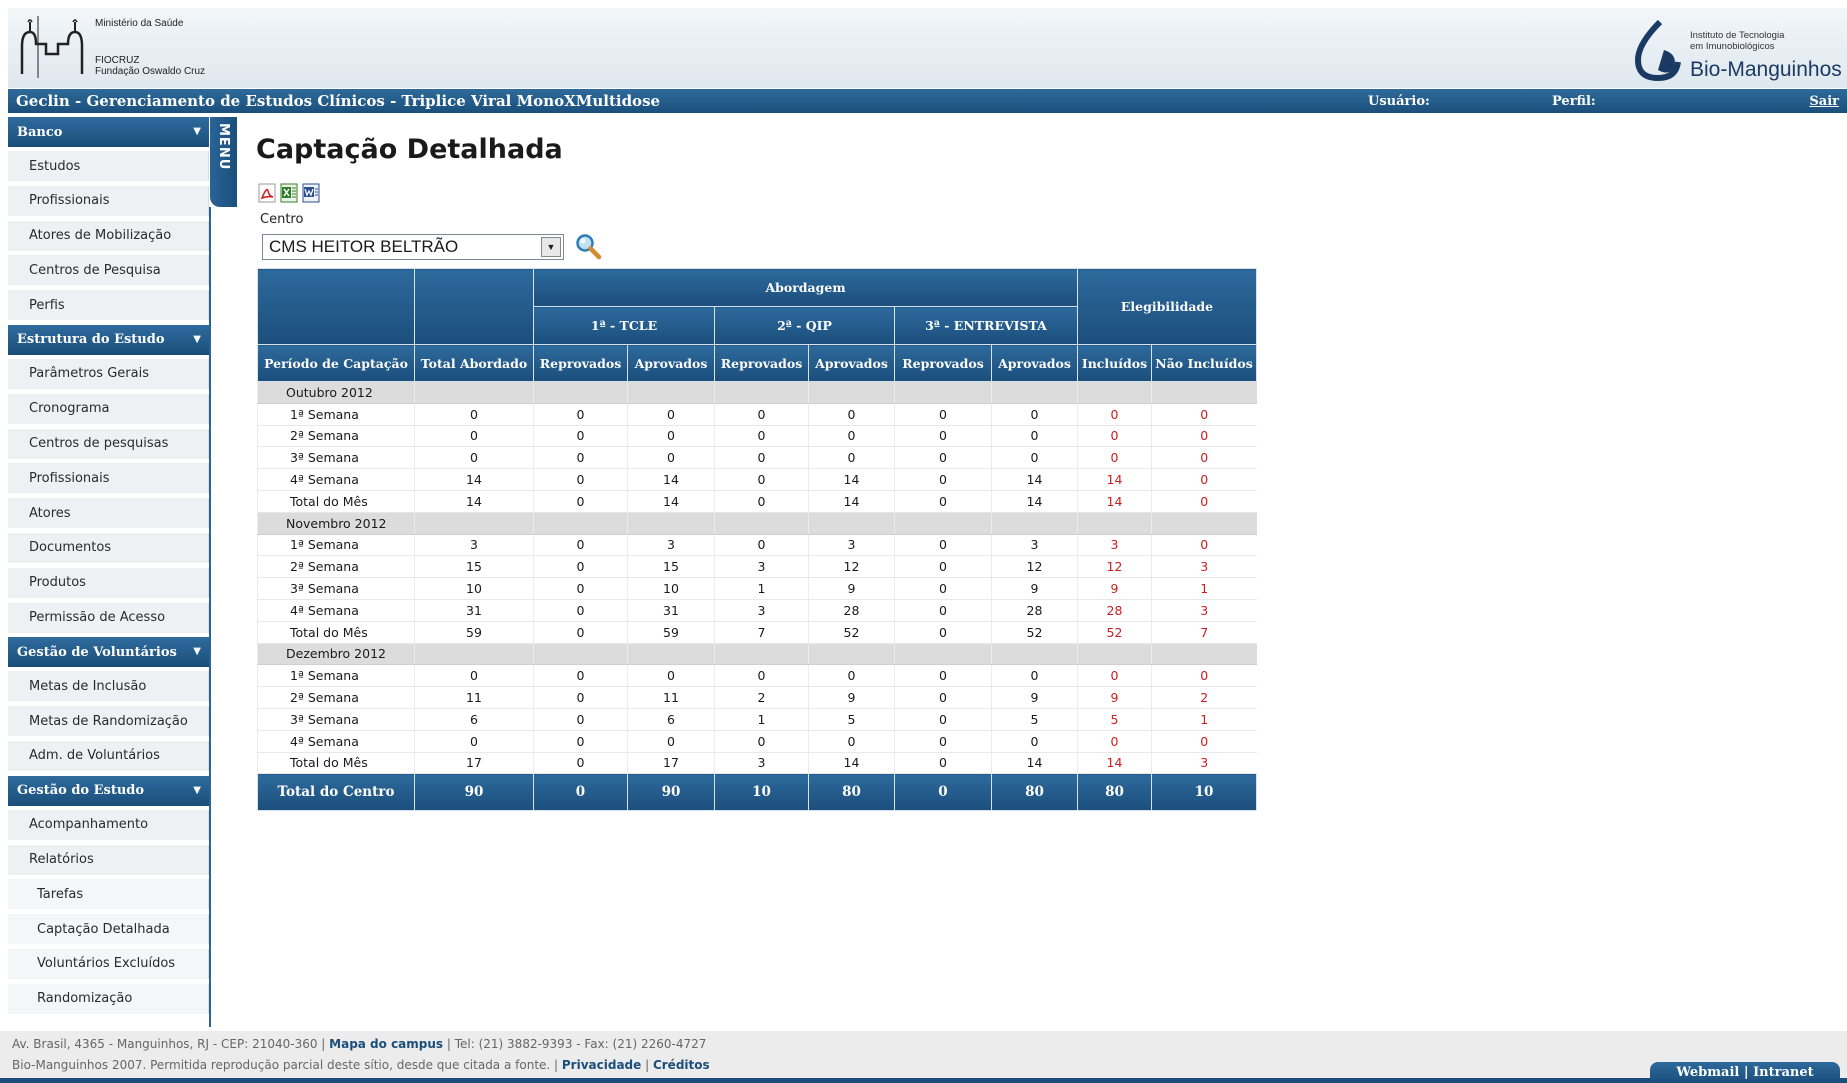  Describe the element at coordinates (108, 547) in the screenshot. I see `sidebar-item: Documentos` at that location.